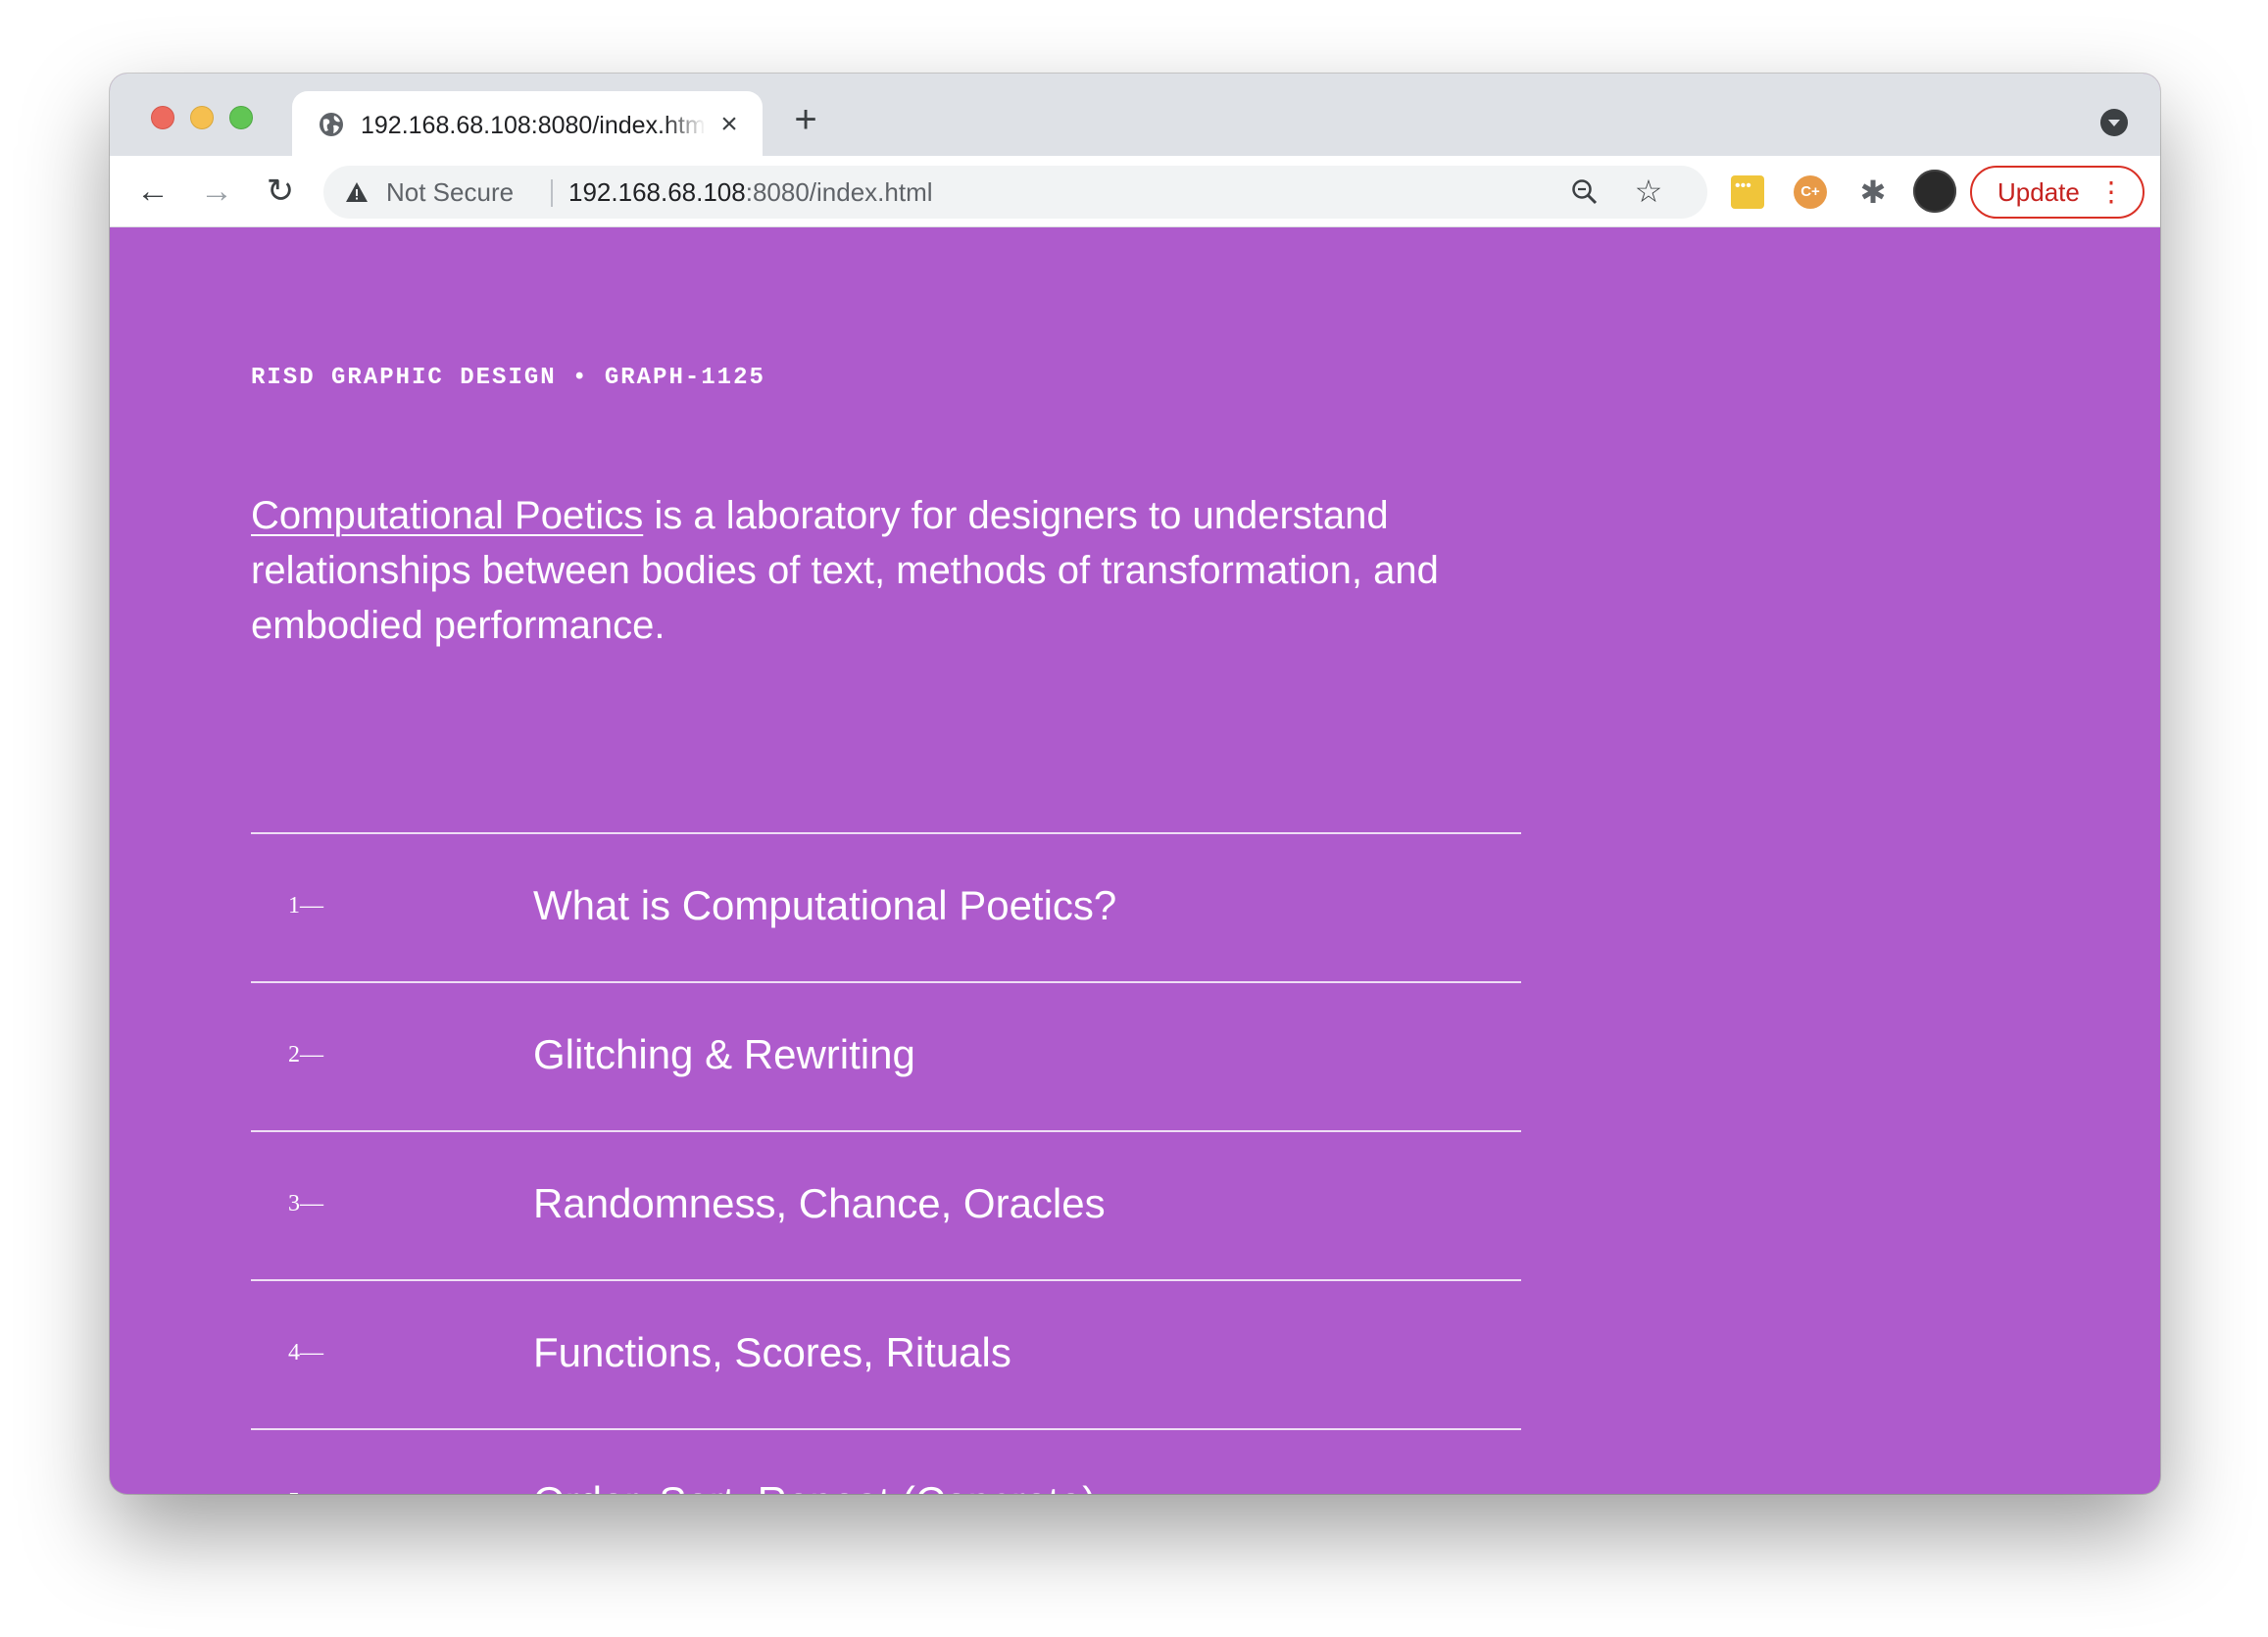 The height and width of the screenshot is (1637, 2268). I want to click on url-text: 192.168.68.108:8080/index.html, so click(750, 192).